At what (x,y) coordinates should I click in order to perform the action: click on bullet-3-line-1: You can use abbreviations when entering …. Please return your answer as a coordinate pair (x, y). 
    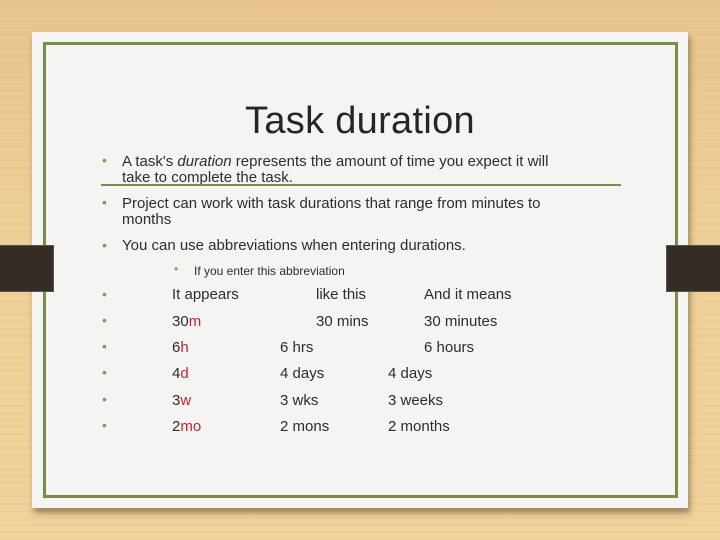
    Looking at the image, I should click on (294, 245).